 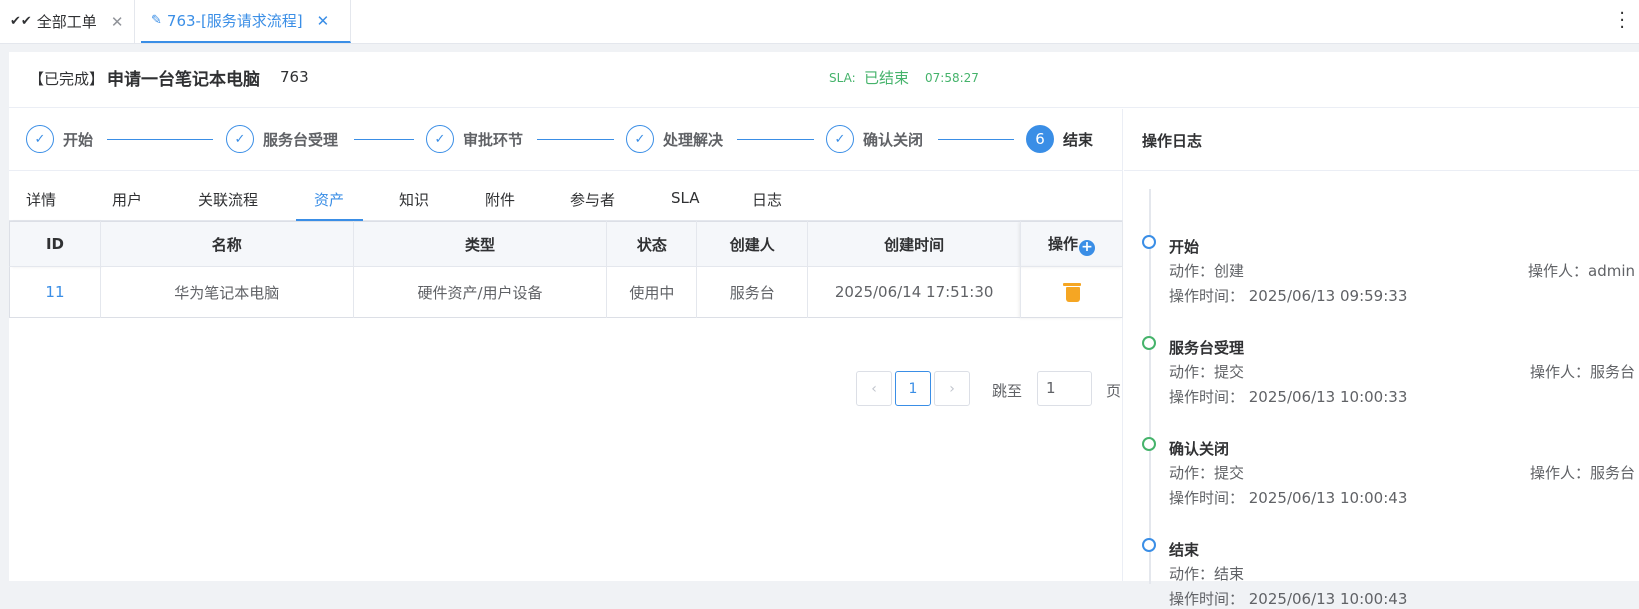 I want to click on col-actions: 操作 +, so click(x=1071, y=244).